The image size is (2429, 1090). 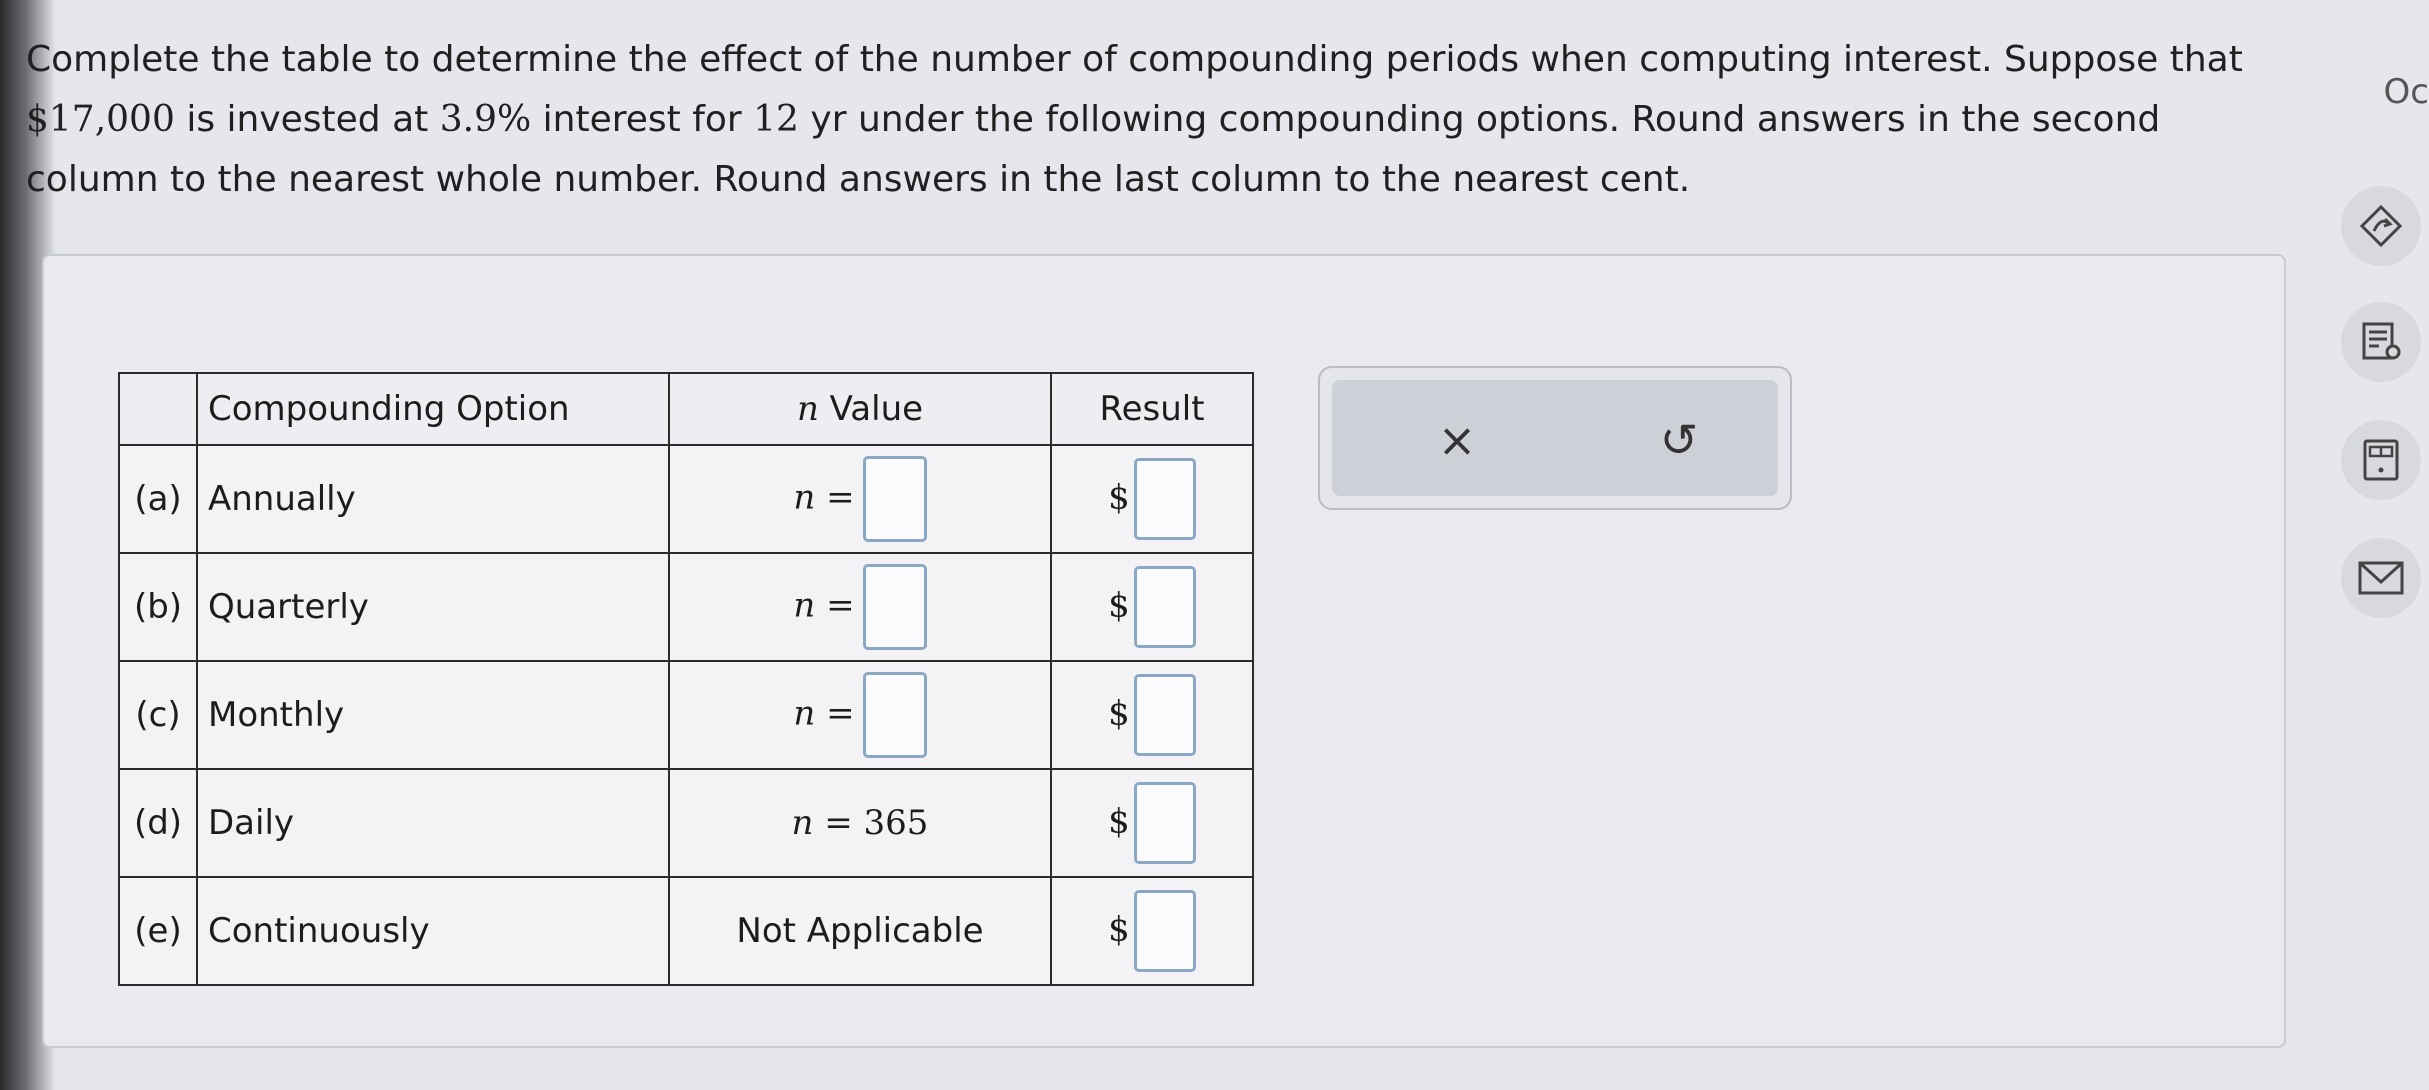 I want to click on clear-icon: ×, so click(x=1457, y=440).